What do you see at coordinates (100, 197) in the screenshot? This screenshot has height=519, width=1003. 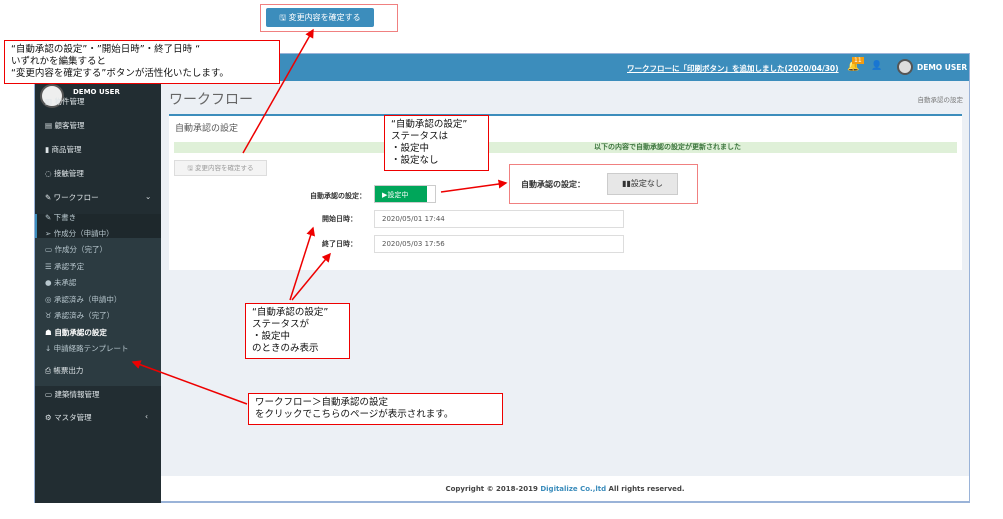 I see `sidebar-item: ✎ ワークフロー ⌄` at bounding box center [100, 197].